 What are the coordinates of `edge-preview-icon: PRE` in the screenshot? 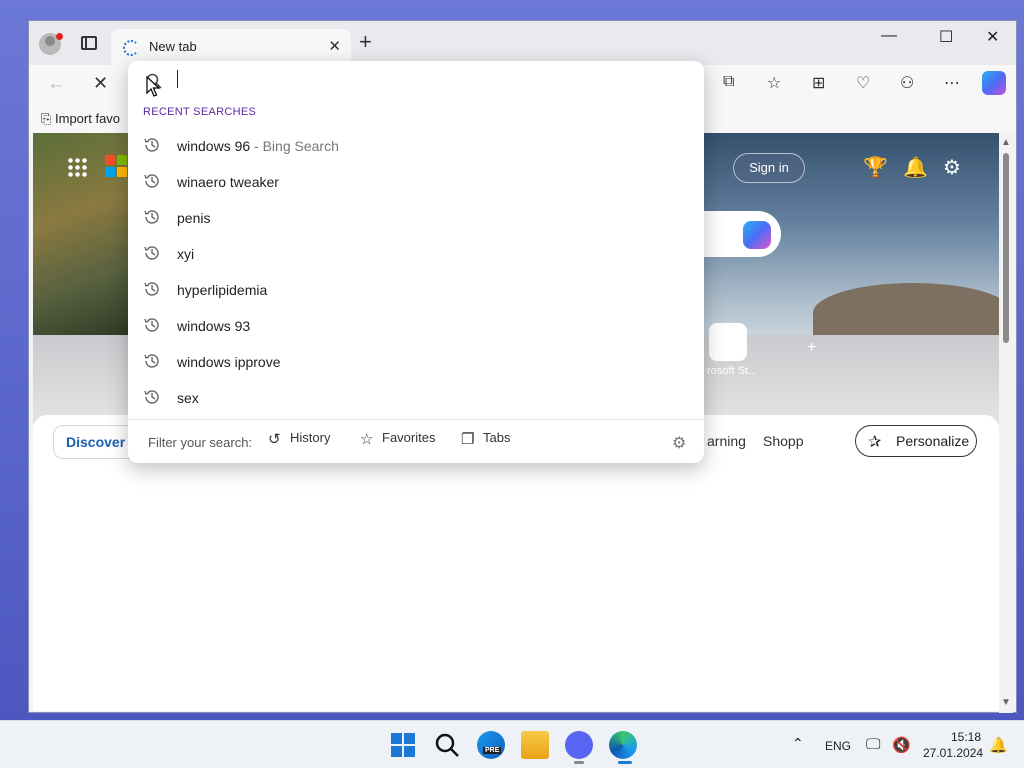 It's located at (491, 745).